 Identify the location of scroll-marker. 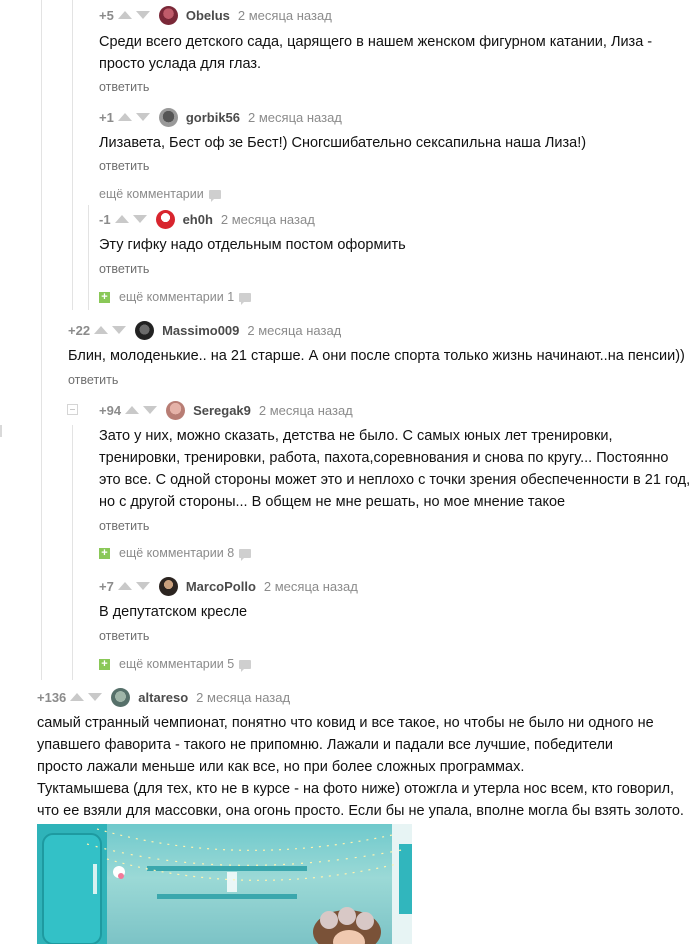
(1, 431).